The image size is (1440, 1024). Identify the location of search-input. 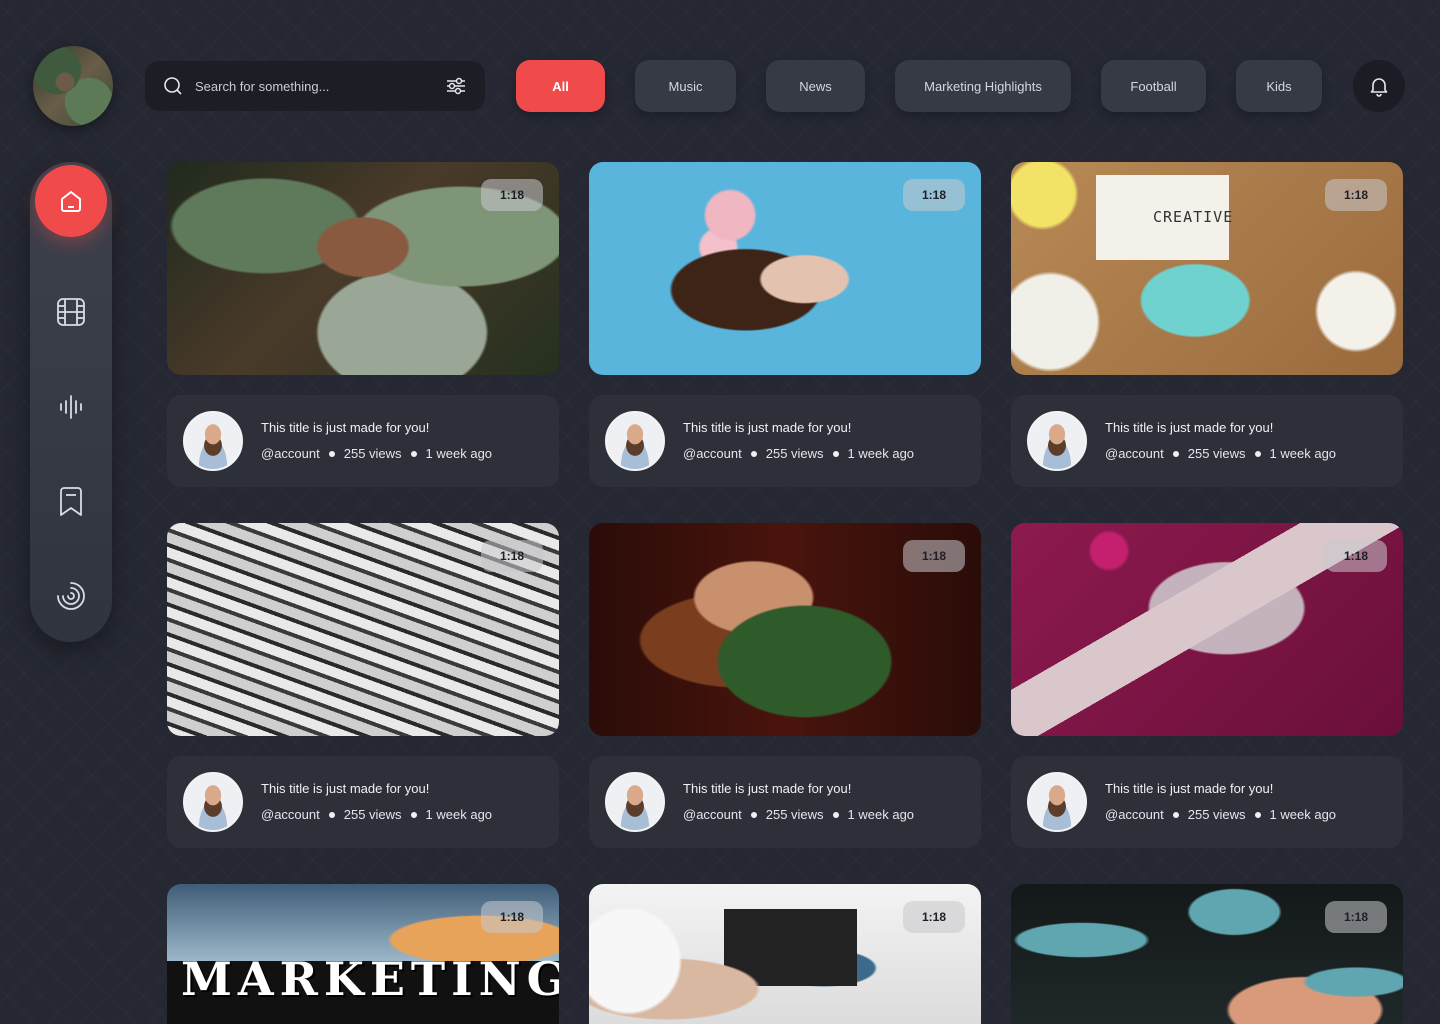
(320, 86).